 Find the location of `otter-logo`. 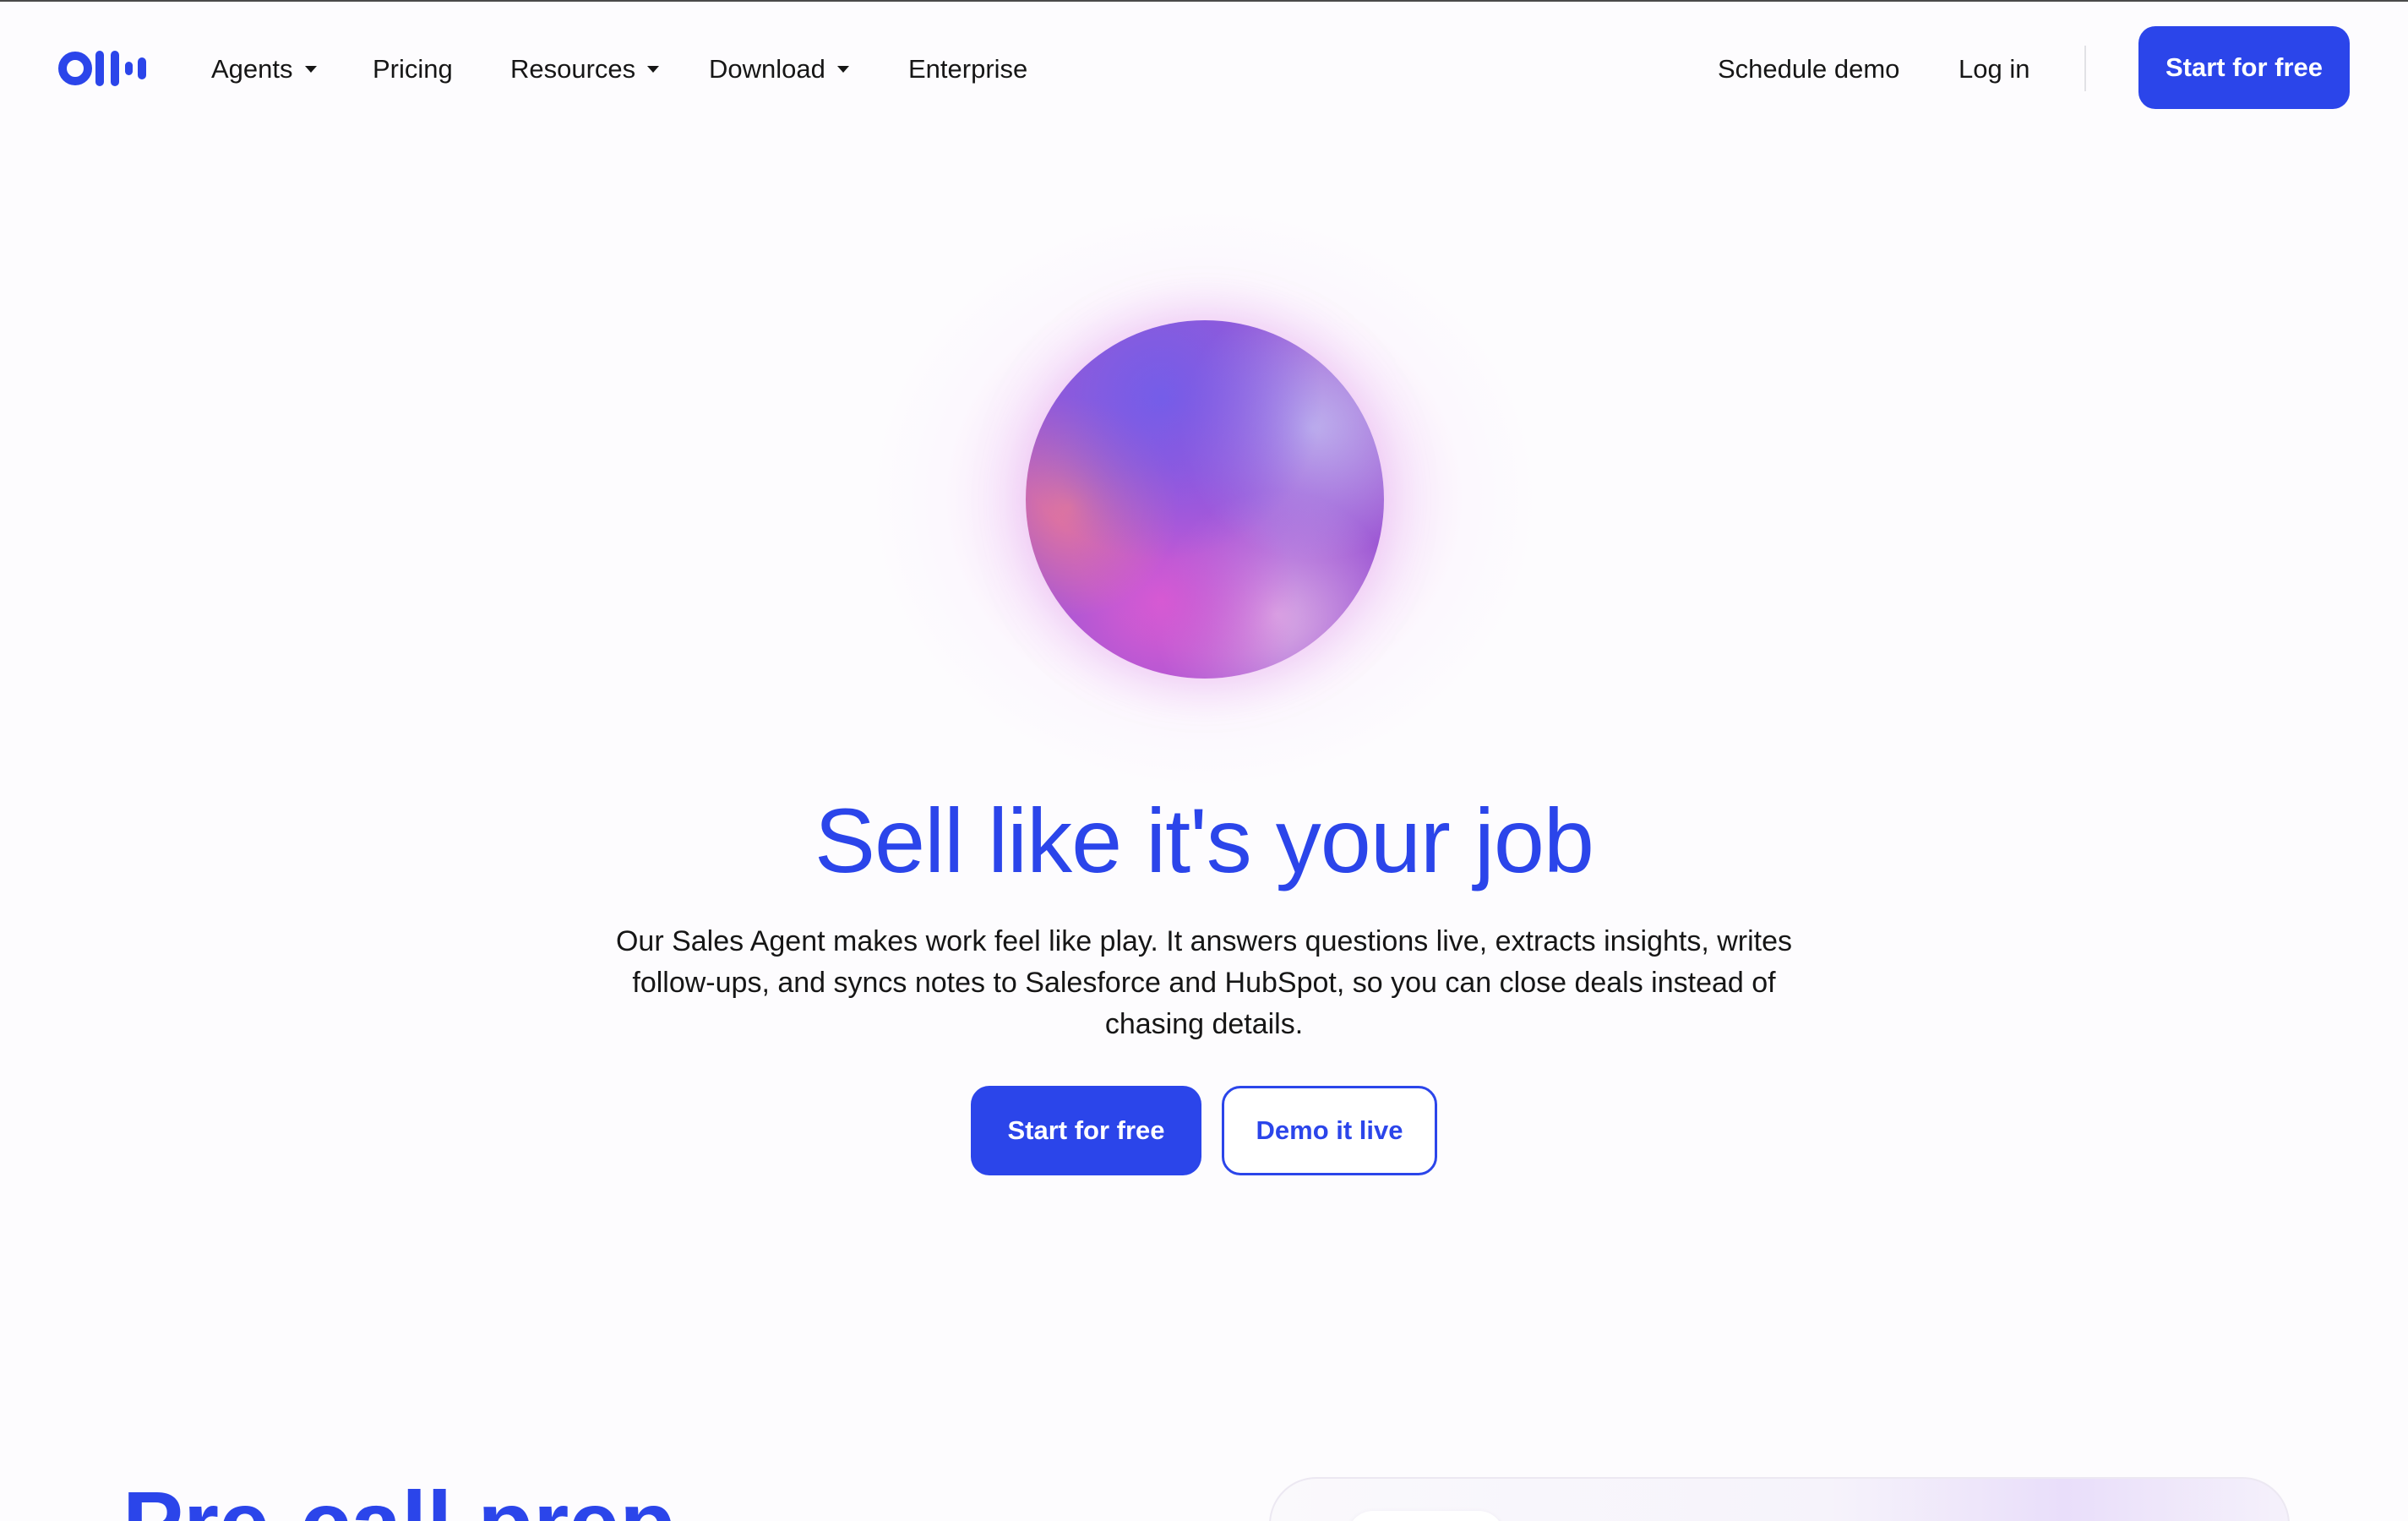

otter-logo is located at coordinates (104, 68).